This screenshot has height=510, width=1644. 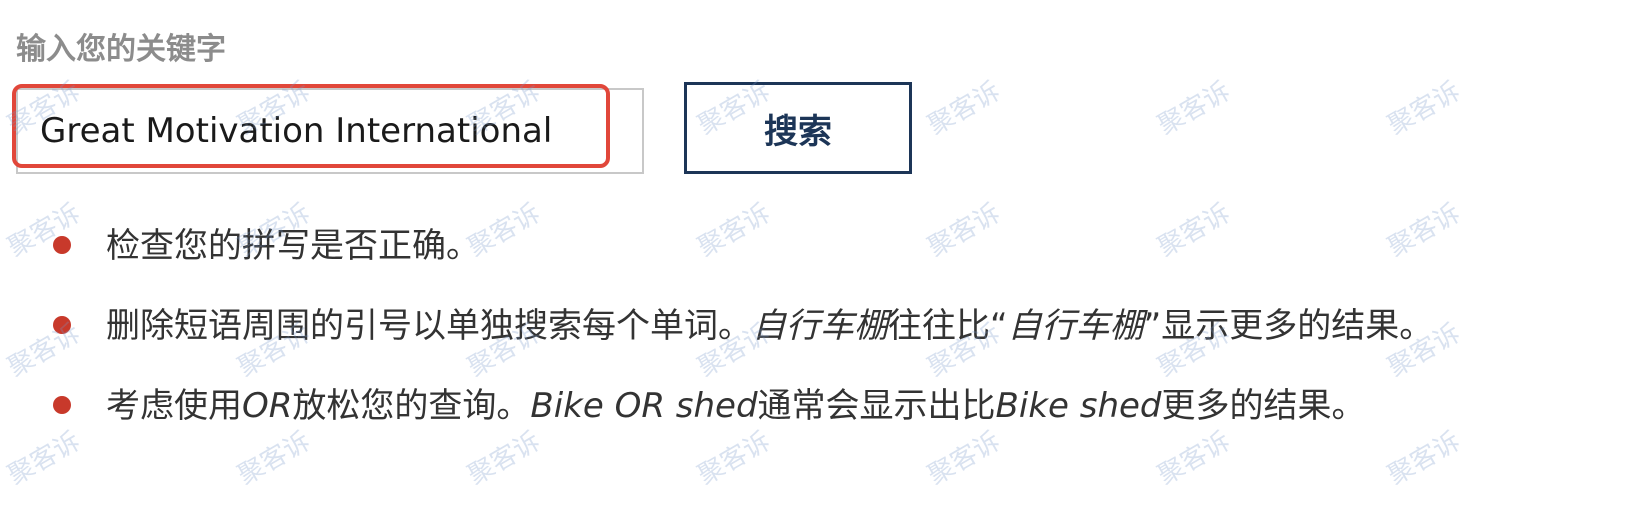 I want to click on tip-text: 通常会显示出比, so click(x=876, y=406).